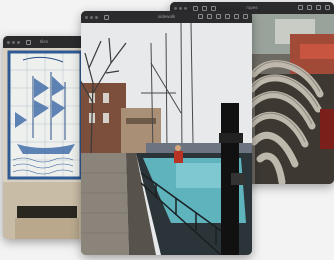 The image size is (334, 260). What do you see at coordinates (44, 42) in the screenshot?
I see `titlebar: tiles` at bounding box center [44, 42].